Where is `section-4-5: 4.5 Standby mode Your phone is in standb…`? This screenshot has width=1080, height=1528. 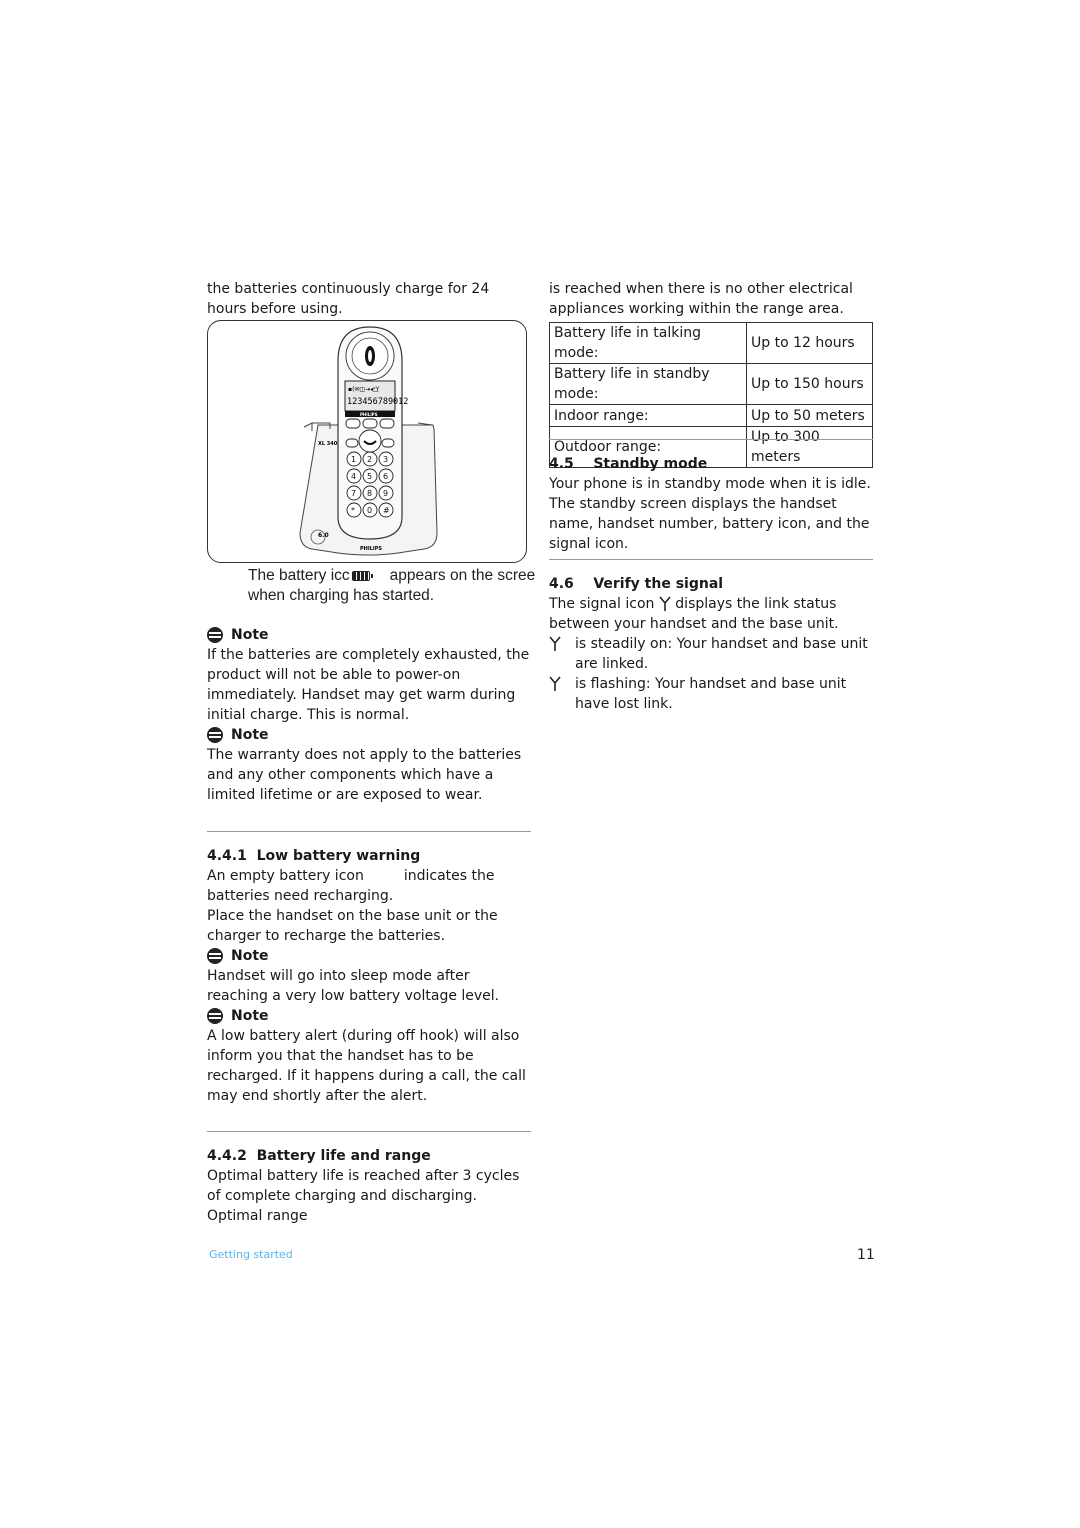
section-4-5: 4.5 Standby mode Your phone is in standb… is located at coordinates (712, 504).